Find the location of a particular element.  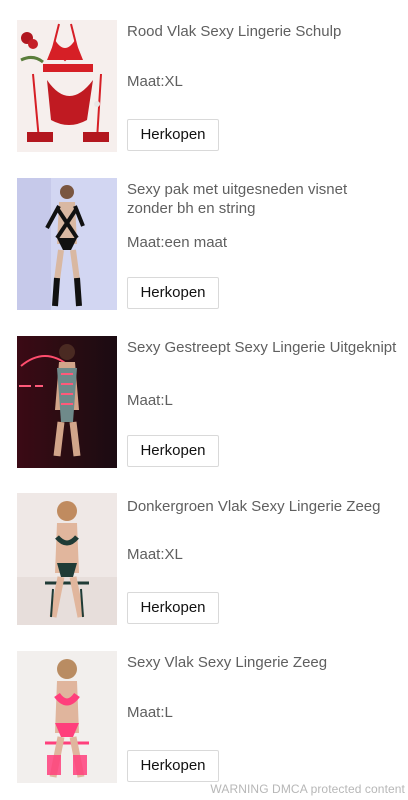

product-title: Rood Vlak Sexy Lingerie Schulp is located at coordinates (262, 31).